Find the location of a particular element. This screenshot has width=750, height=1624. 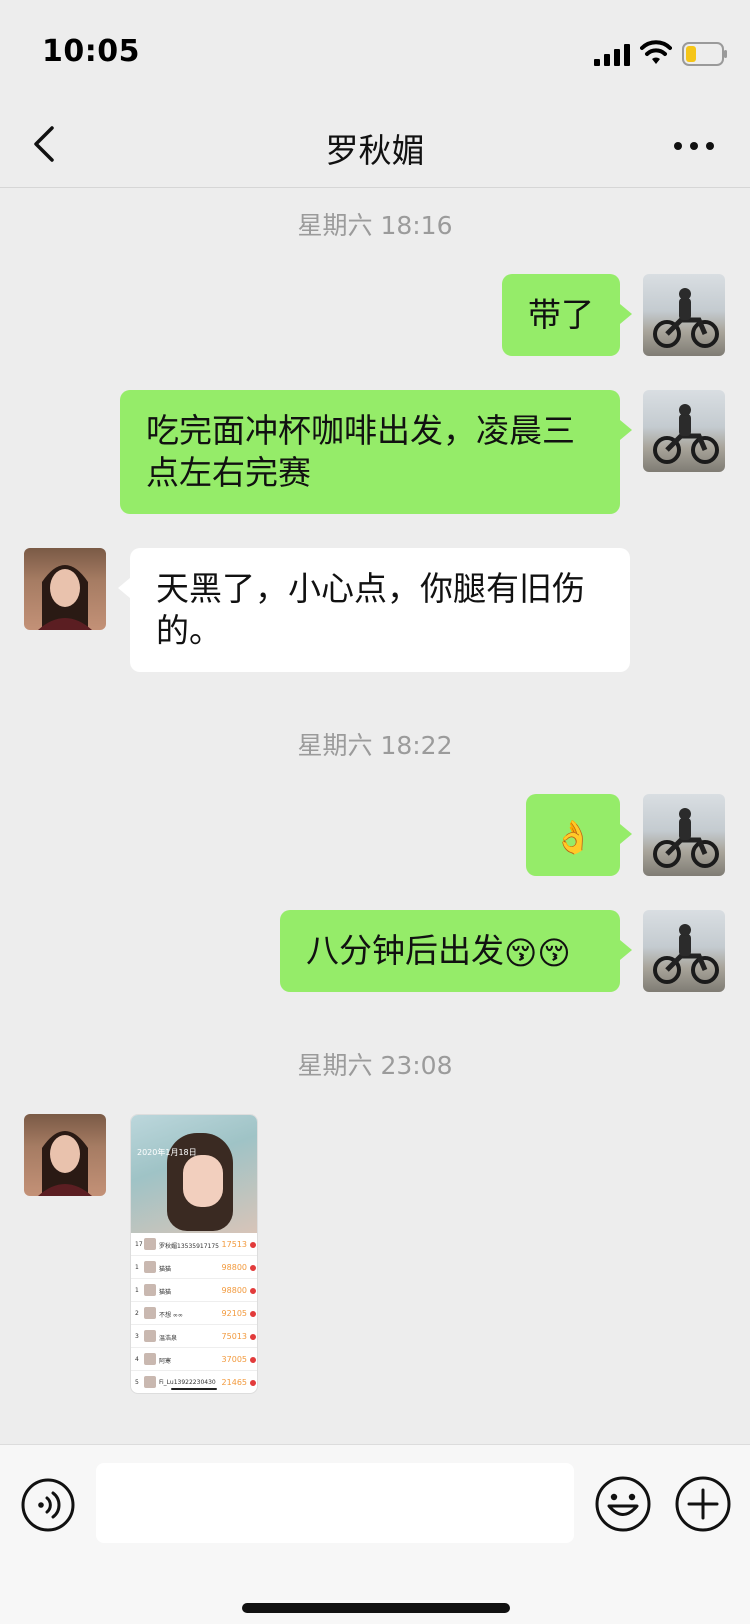

wifi-icon is located at coordinates (656, 52).